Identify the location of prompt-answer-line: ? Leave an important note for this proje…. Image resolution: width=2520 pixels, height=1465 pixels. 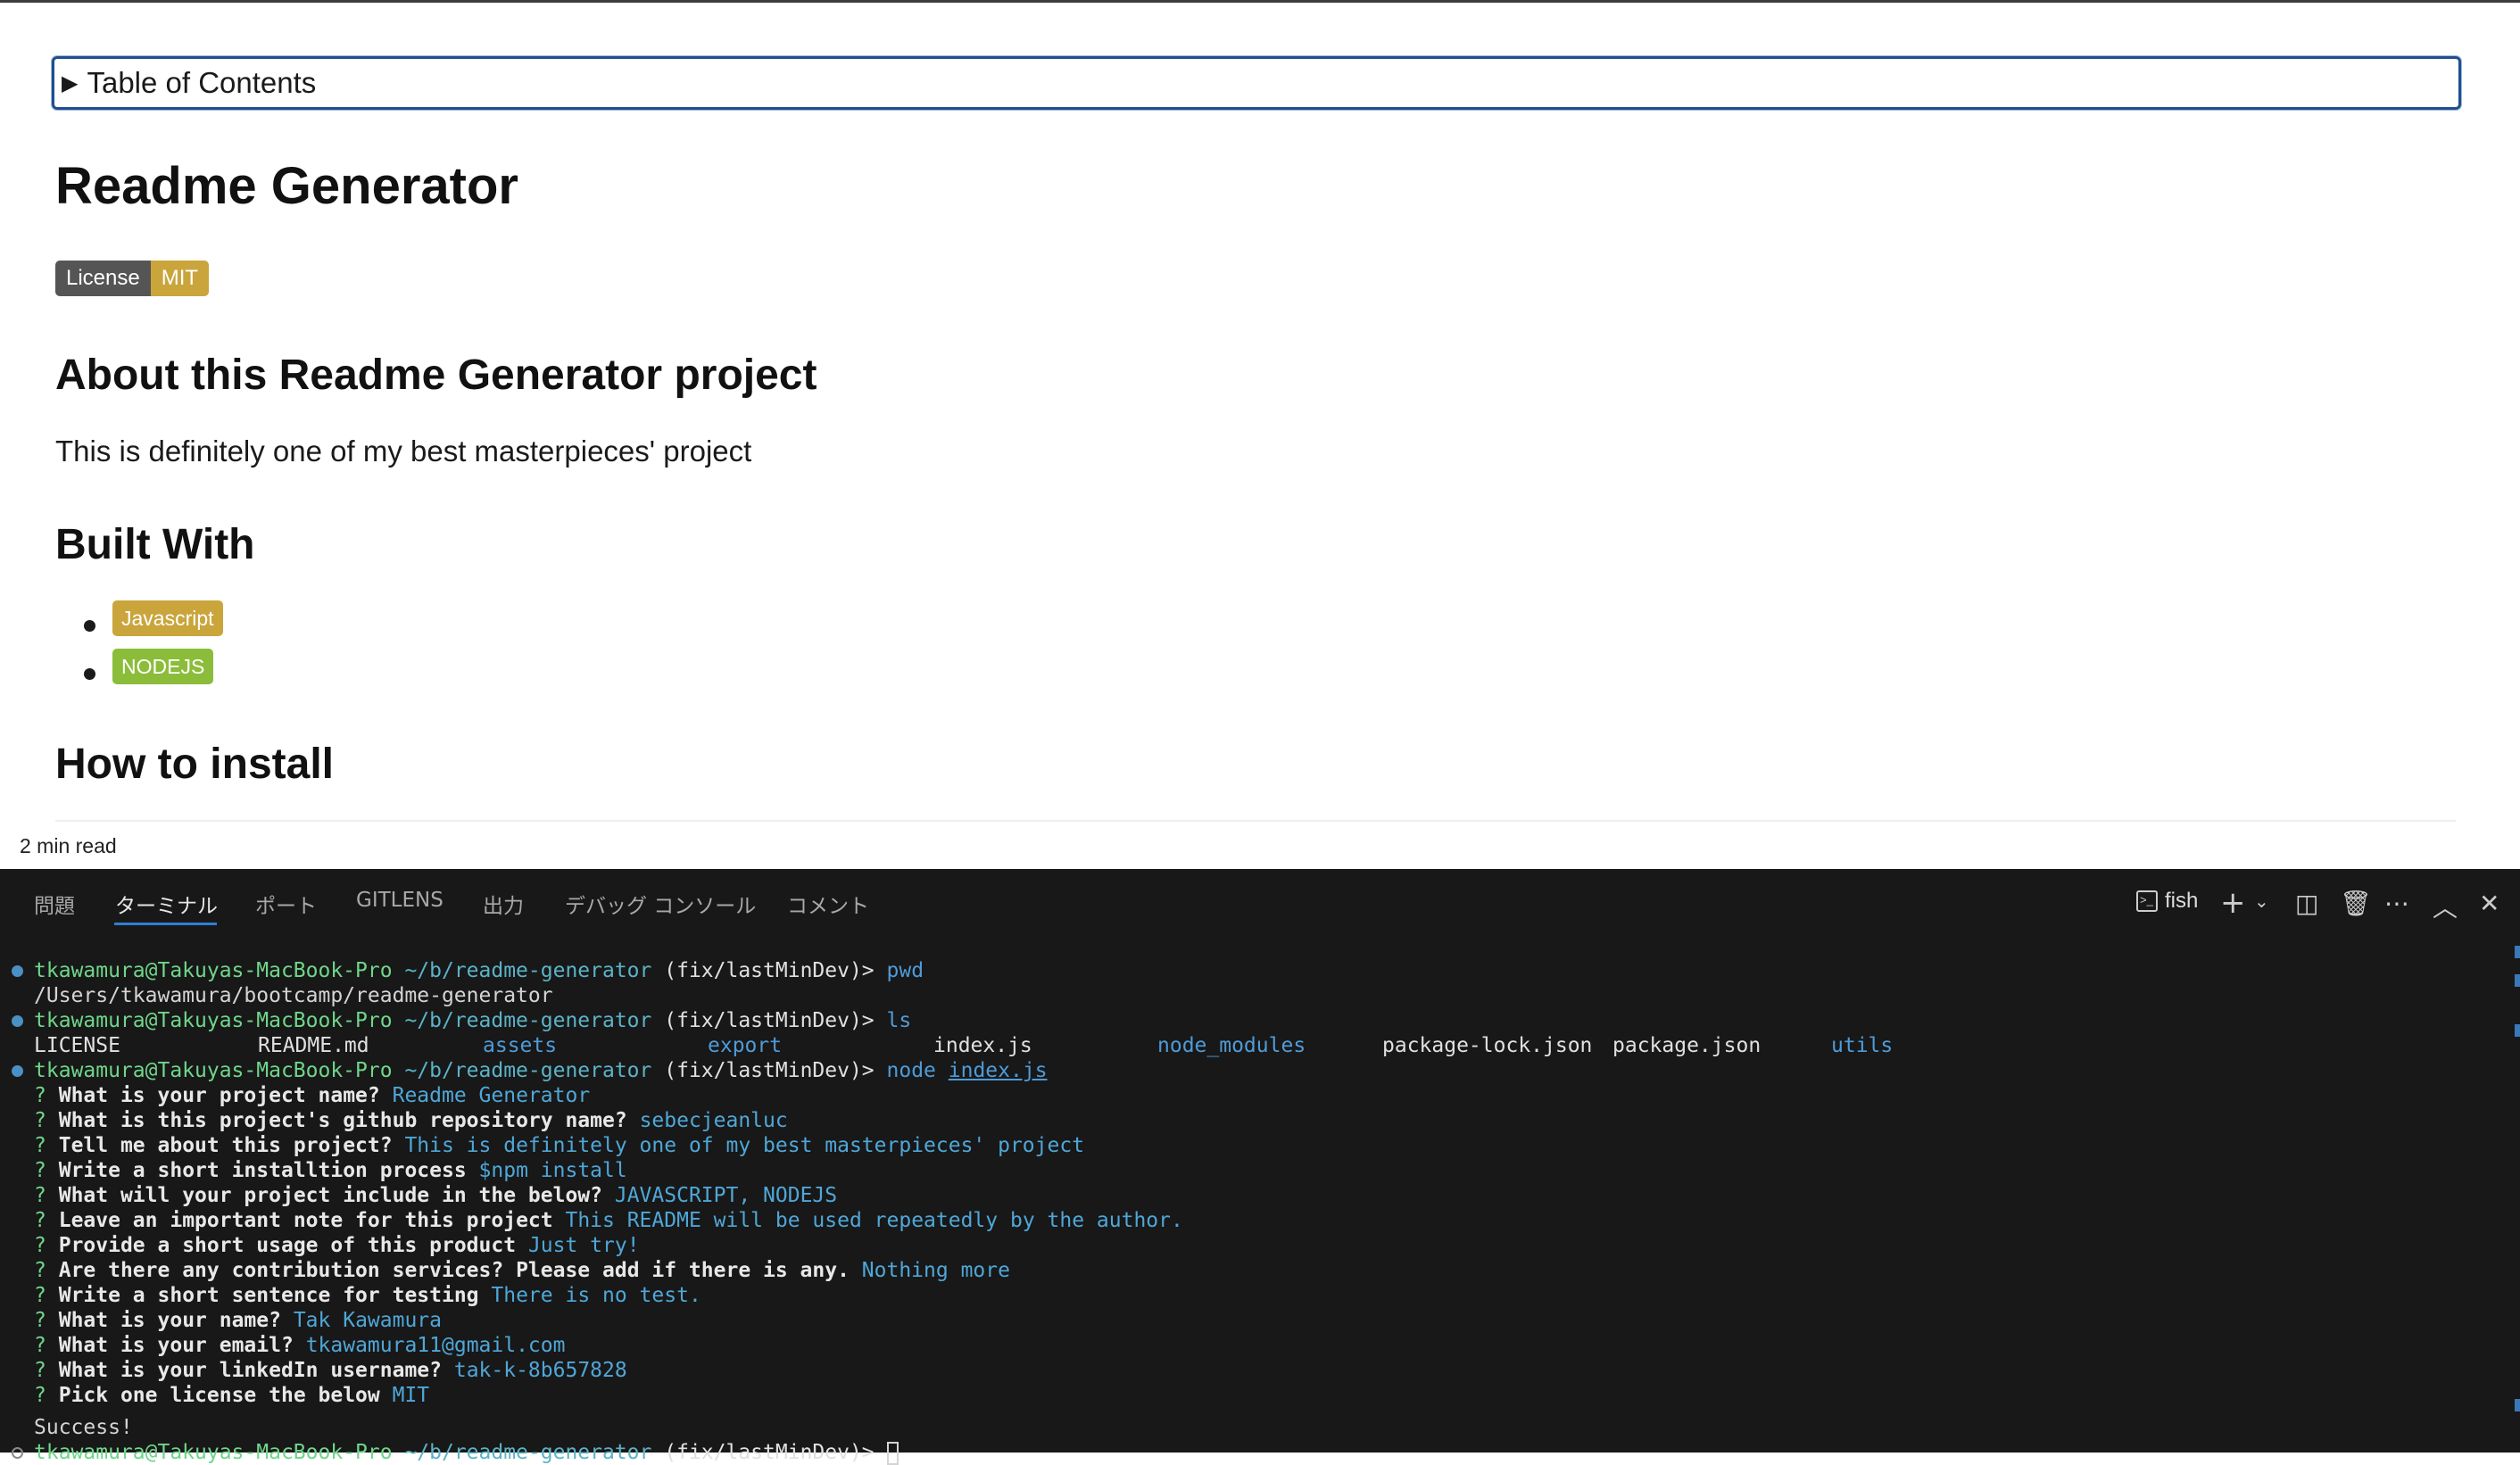
(608, 1220).